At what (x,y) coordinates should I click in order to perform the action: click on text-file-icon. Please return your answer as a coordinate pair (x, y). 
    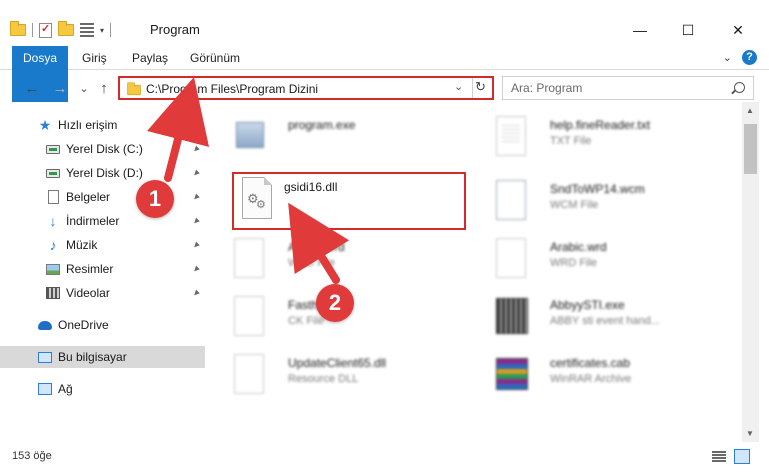
    Looking at the image, I should click on (511, 136).